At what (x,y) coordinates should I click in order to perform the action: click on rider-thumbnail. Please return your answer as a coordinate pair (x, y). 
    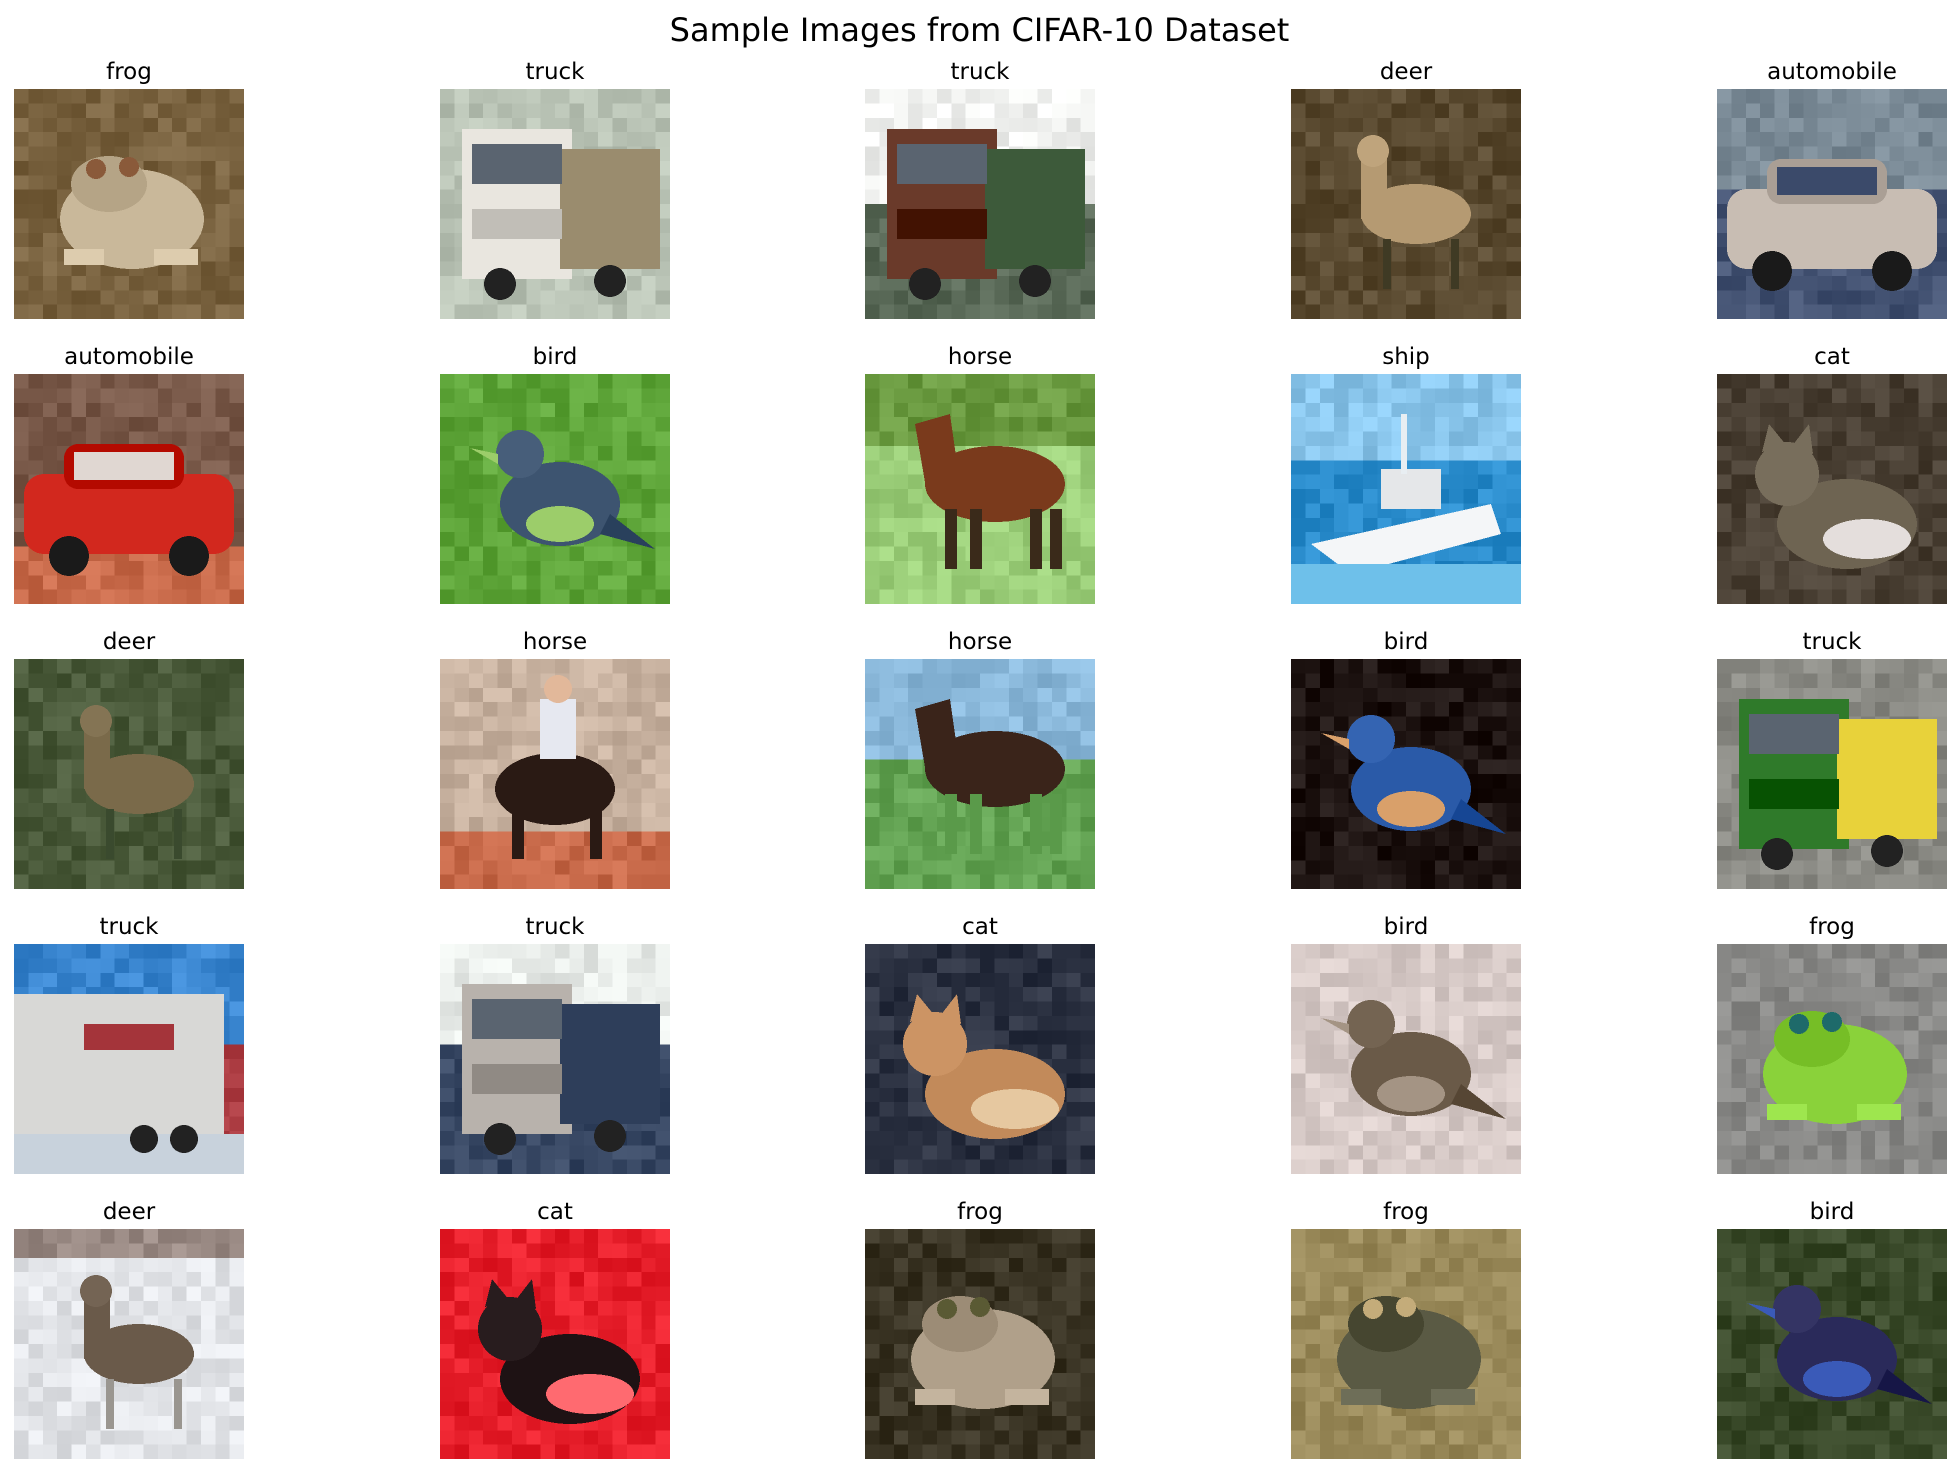
    Looking at the image, I should click on (555, 774).